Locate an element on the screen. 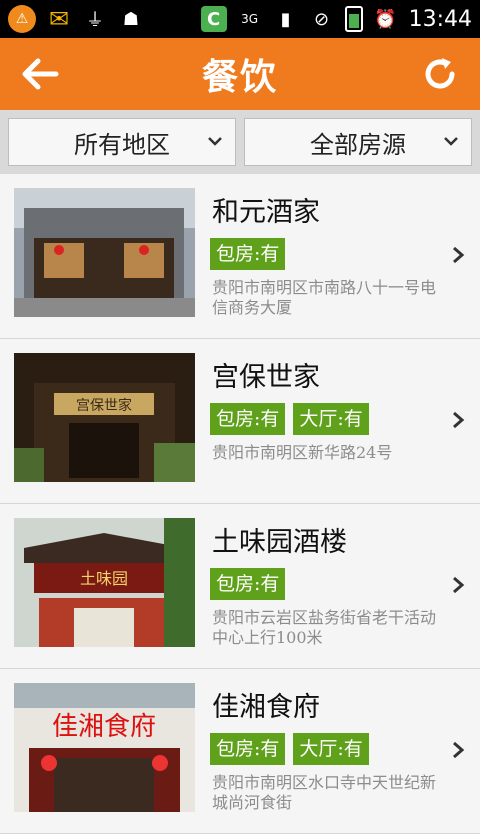 The image size is (480, 834). source-filter-label: 全部房源 is located at coordinates (358, 144).